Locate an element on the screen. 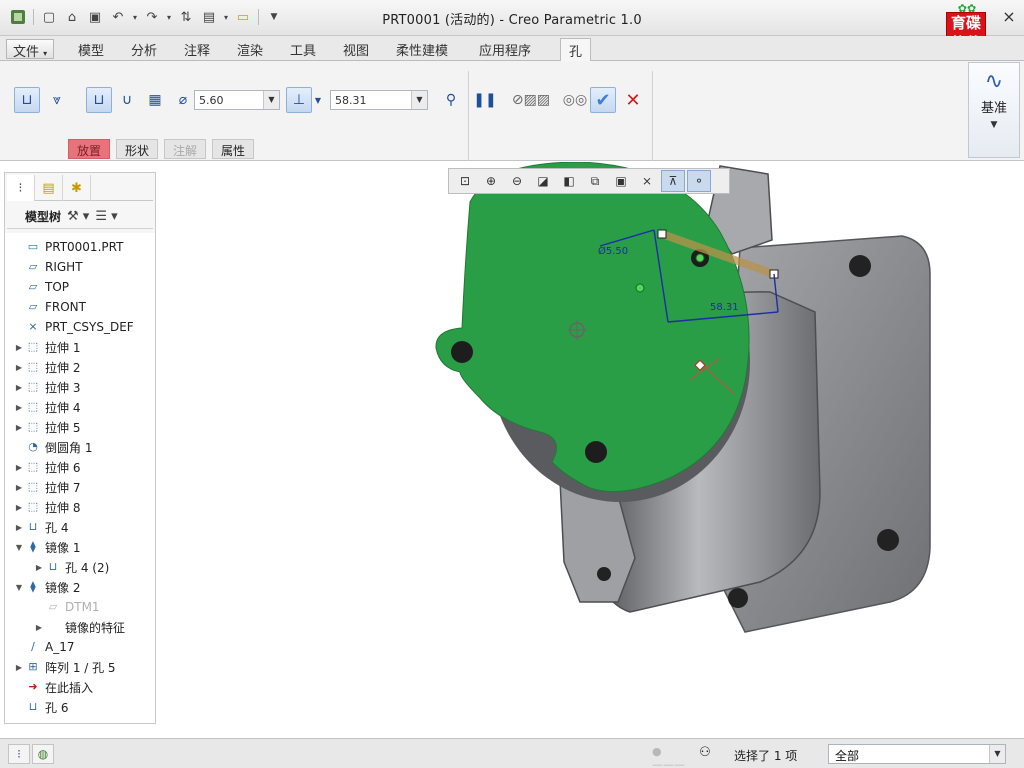 This screenshot has width=1024, height=768. selection-filter: 全部 ▼ is located at coordinates (917, 754).